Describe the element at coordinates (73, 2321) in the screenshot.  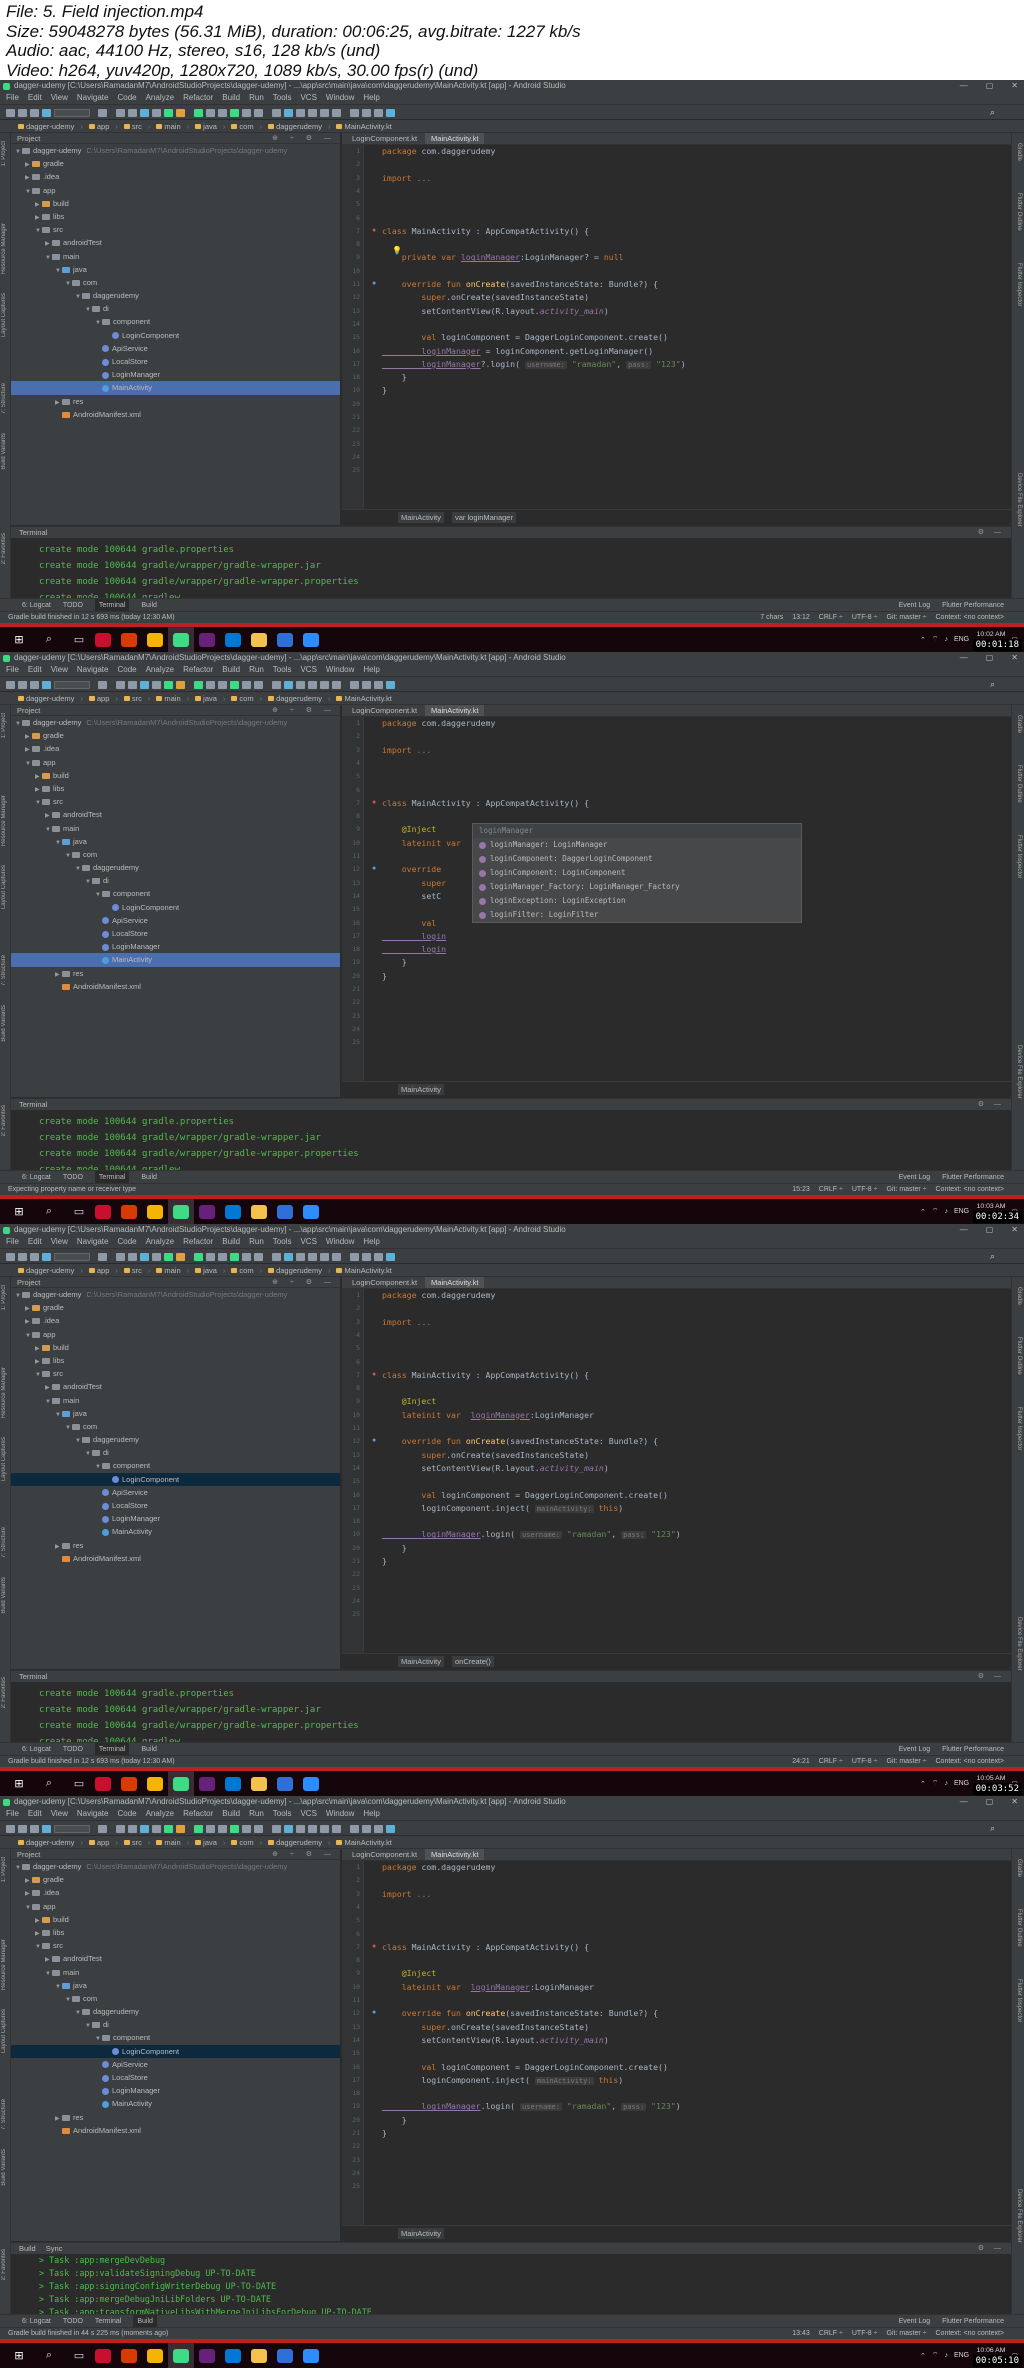
I see `bottom-tab-todo: TODO` at that location.